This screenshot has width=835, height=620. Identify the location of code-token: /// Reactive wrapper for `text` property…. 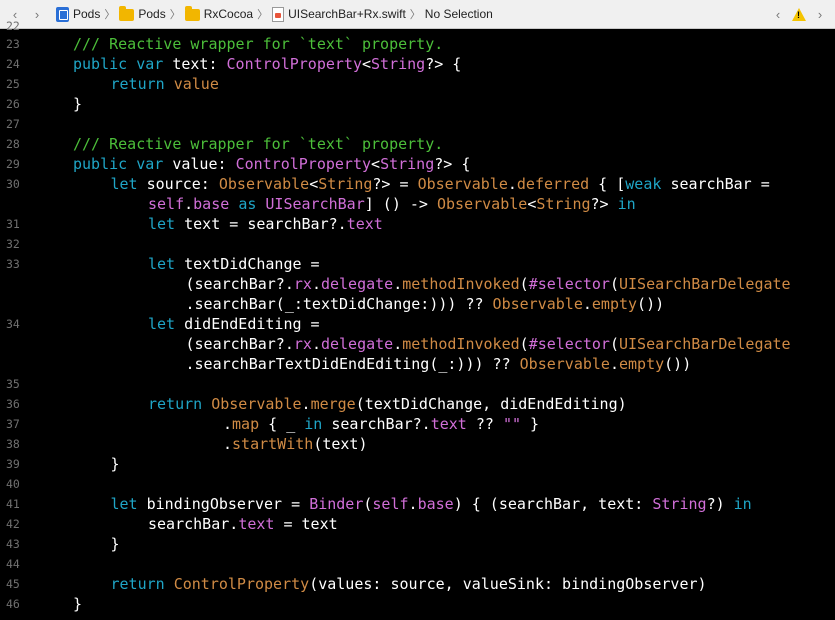
(258, 144).